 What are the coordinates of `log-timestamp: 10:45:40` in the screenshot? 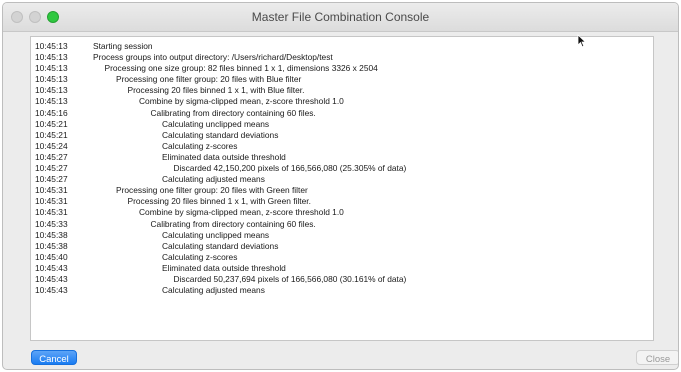 It's located at (51, 256).